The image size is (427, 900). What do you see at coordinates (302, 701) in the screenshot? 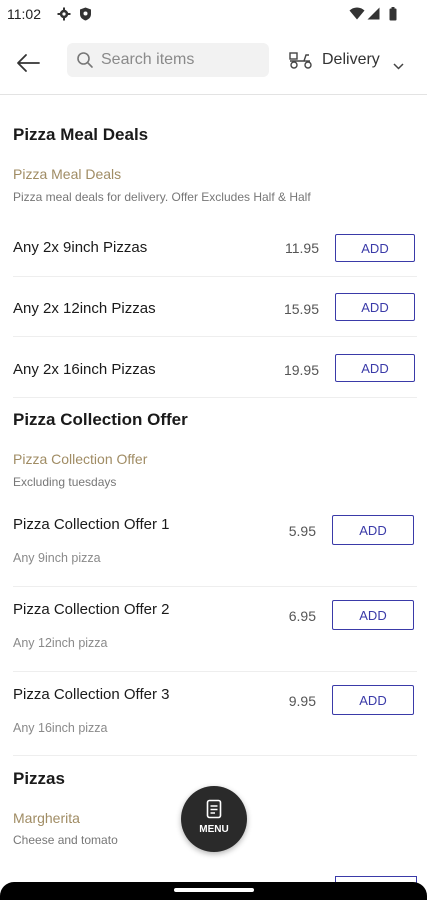
I see `item-price: 9.95` at bounding box center [302, 701].